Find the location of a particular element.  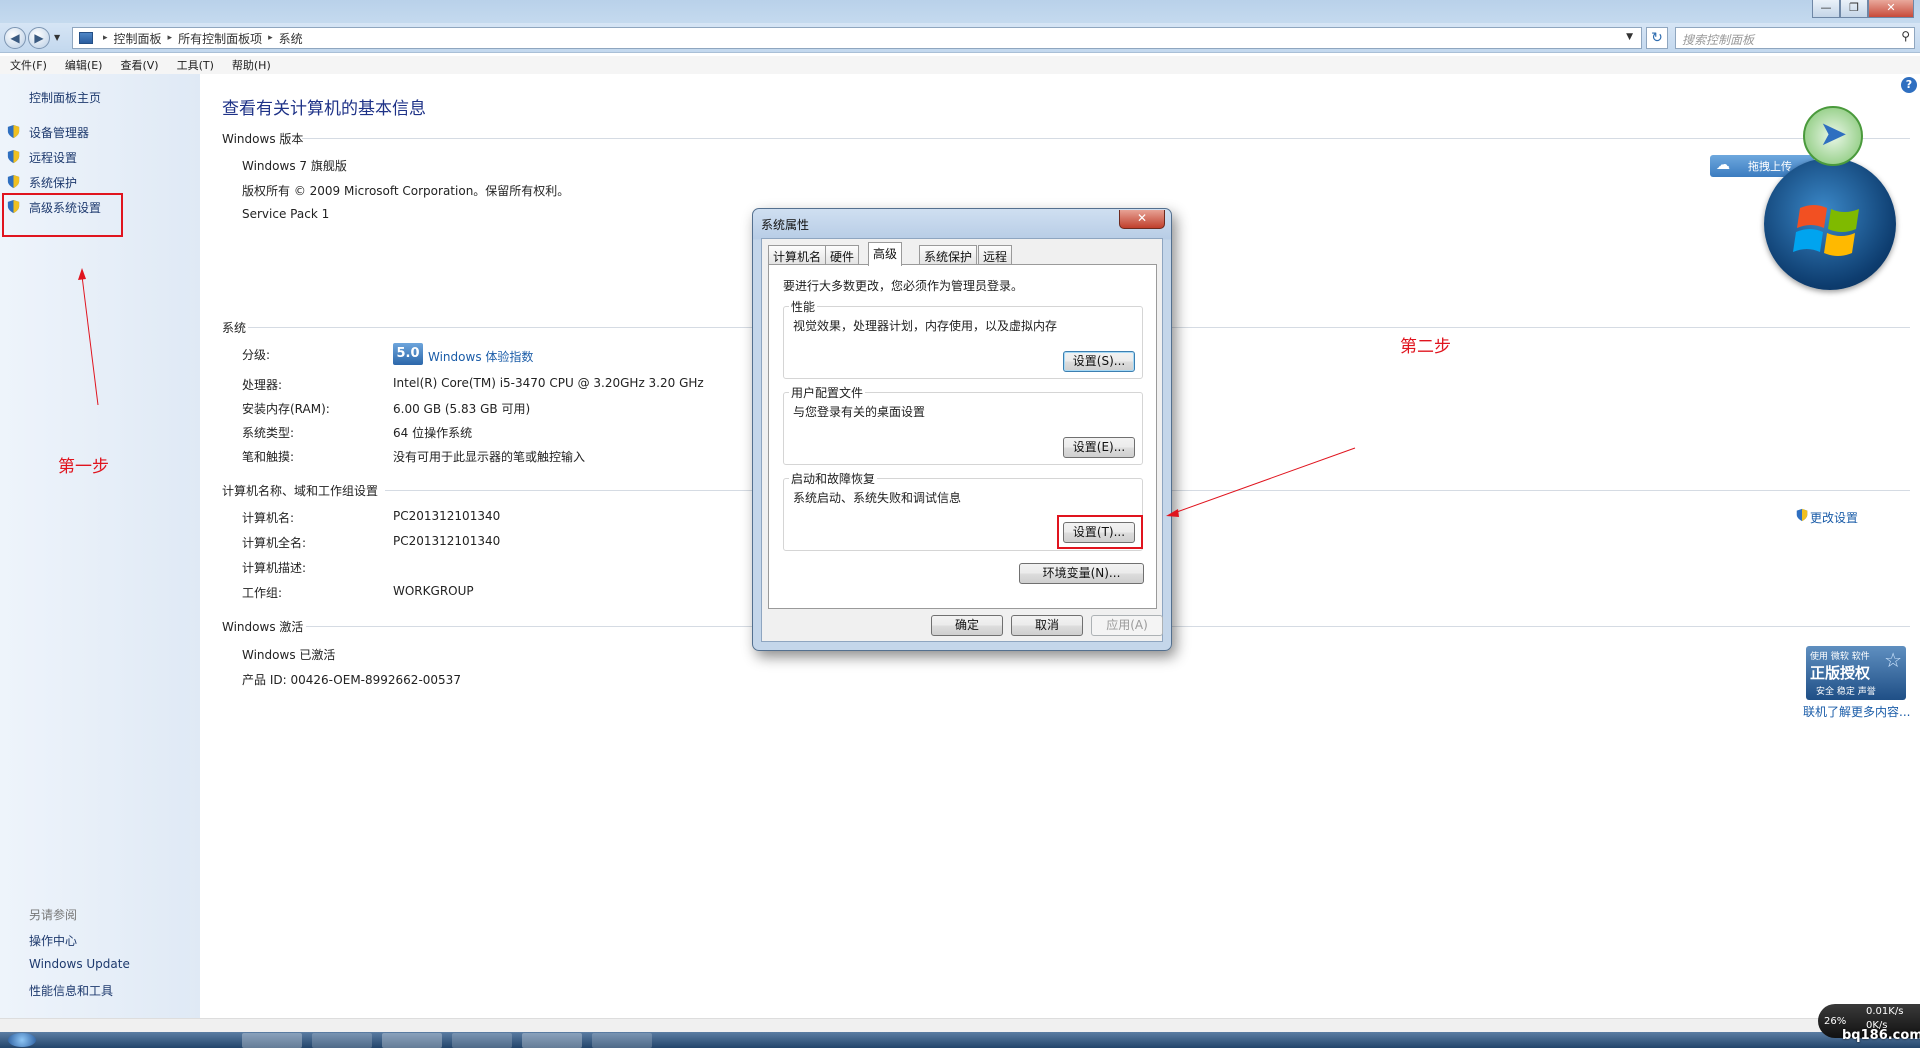

user-profiles-description: 与您登录有关的桌面设置 is located at coordinates (859, 412).